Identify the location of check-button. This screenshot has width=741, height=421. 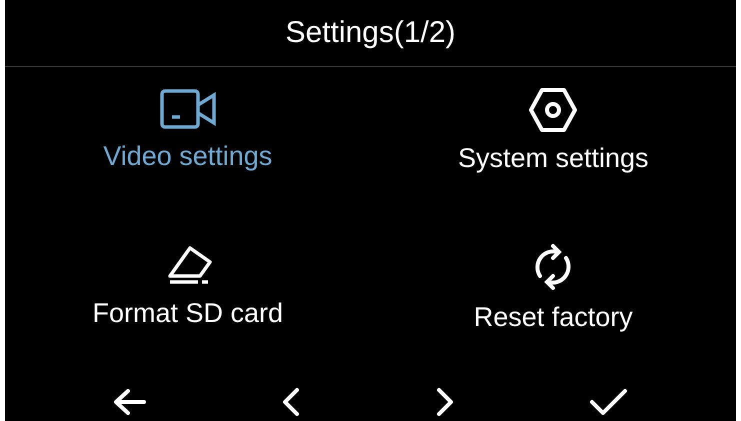
(608, 402).